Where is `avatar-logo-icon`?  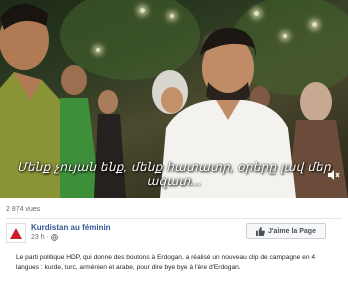
avatar-logo-icon is located at coordinates (16, 233).